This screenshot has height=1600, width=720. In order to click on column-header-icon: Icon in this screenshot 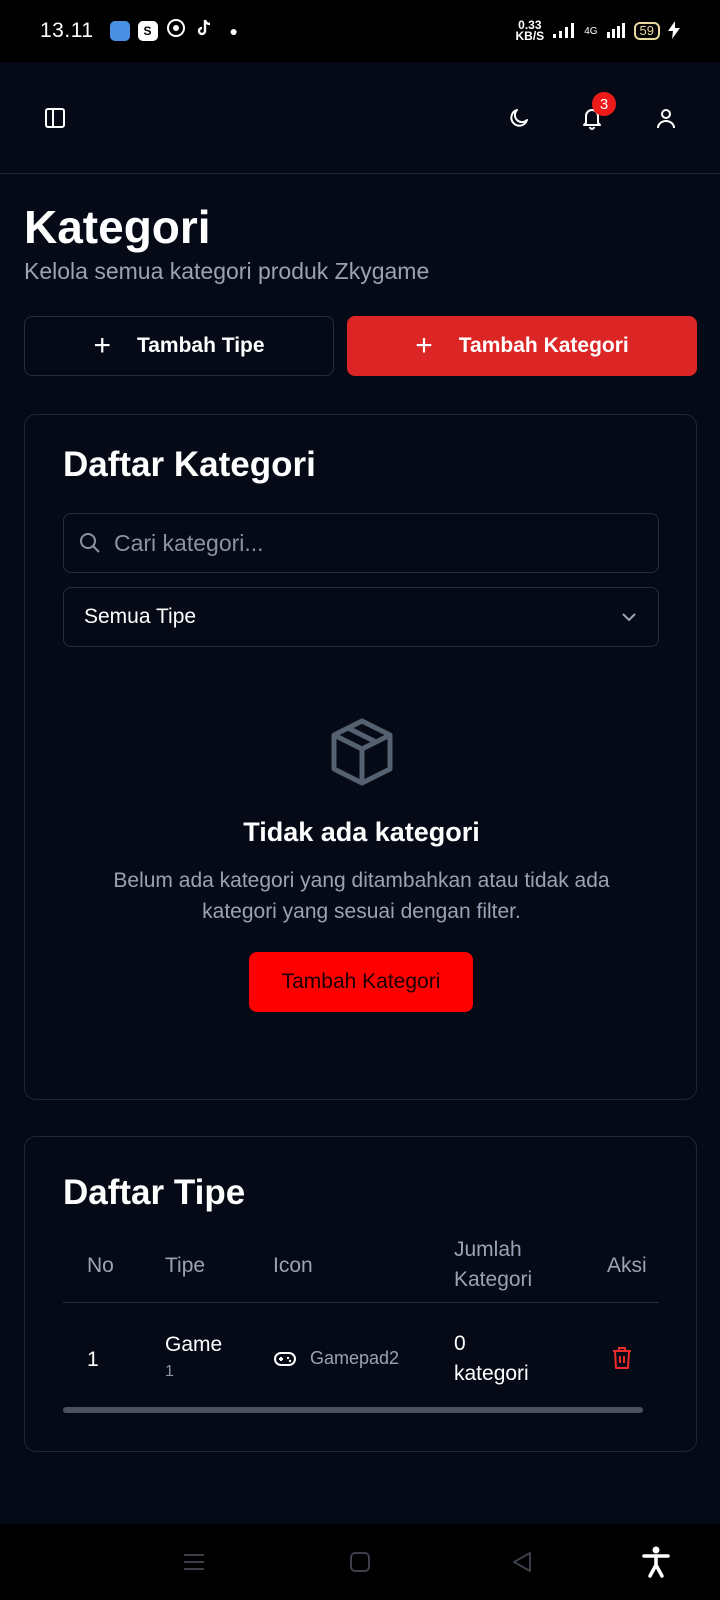, I will do `click(293, 1265)`.